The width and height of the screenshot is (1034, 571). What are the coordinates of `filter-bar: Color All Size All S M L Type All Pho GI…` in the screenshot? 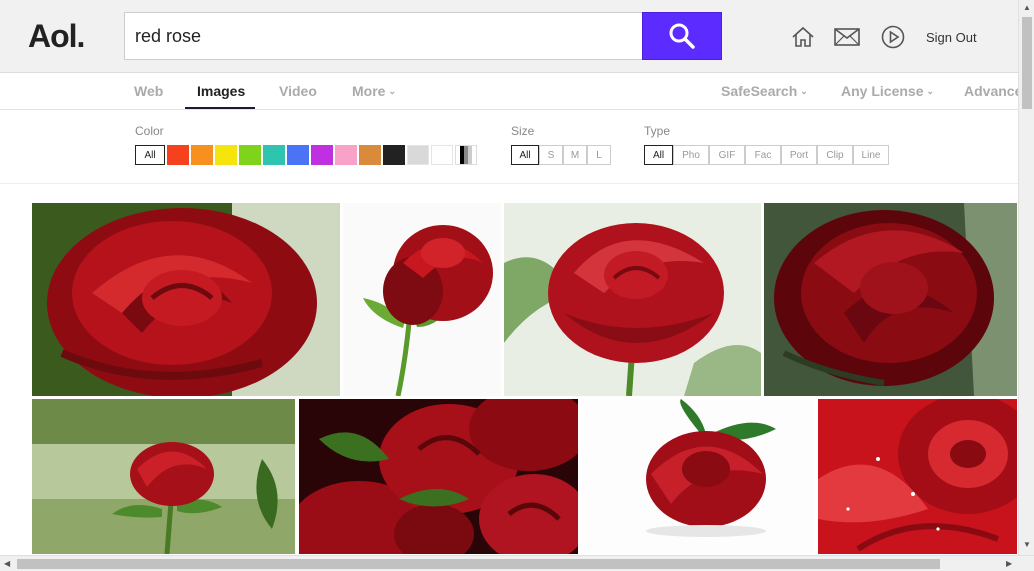 It's located at (509, 147).